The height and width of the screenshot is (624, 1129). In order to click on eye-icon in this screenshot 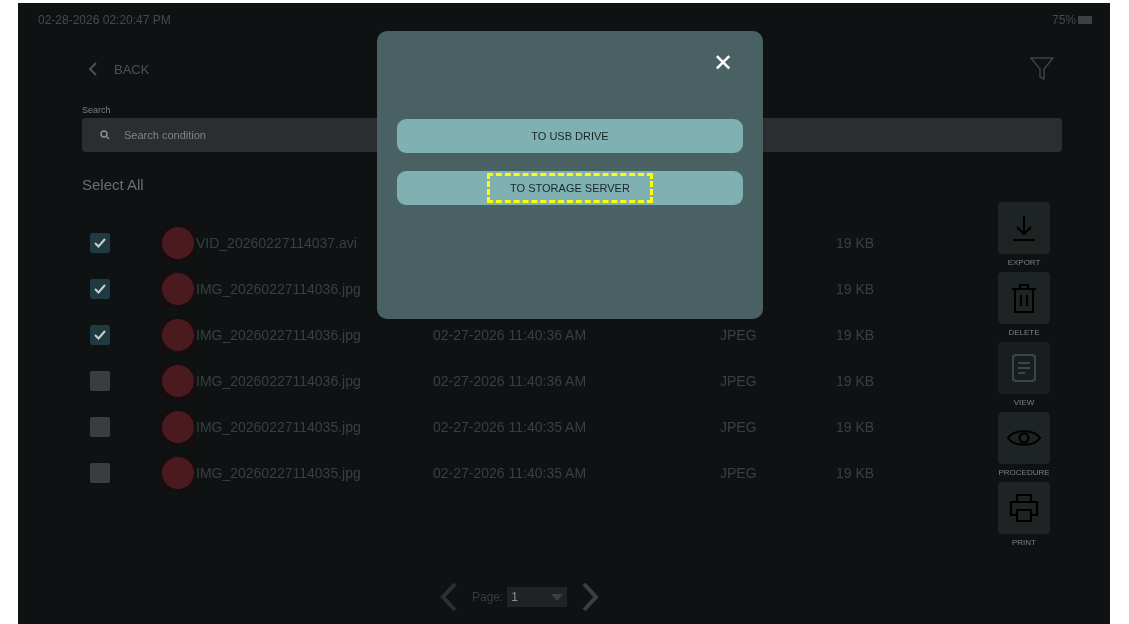, I will do `click(1024, 438)`.